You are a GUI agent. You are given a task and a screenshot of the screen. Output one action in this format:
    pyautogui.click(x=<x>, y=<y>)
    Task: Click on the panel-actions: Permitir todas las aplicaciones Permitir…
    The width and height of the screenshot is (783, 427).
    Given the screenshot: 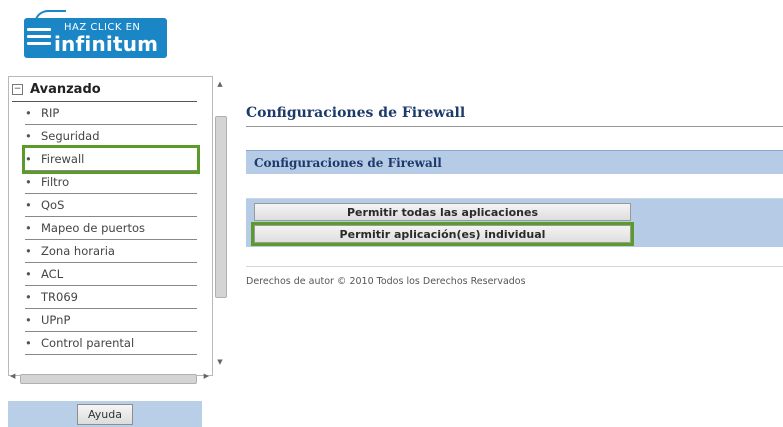 What is the action you would take?
    pyautogui.click(x=514, y=223)
    